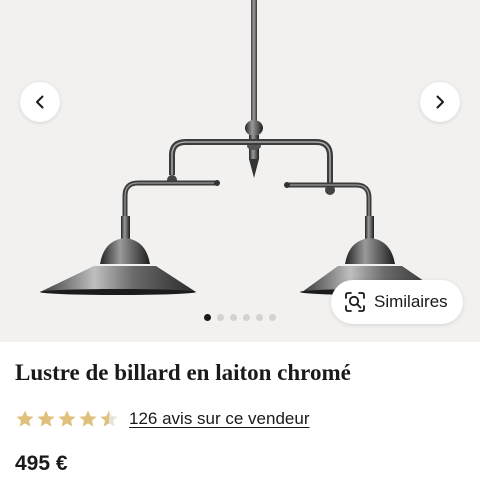  What do you see at coordinates (411, 301) in the screenshot?
I see `similar-items-label: Similaires` at bounding box center [411, 301].